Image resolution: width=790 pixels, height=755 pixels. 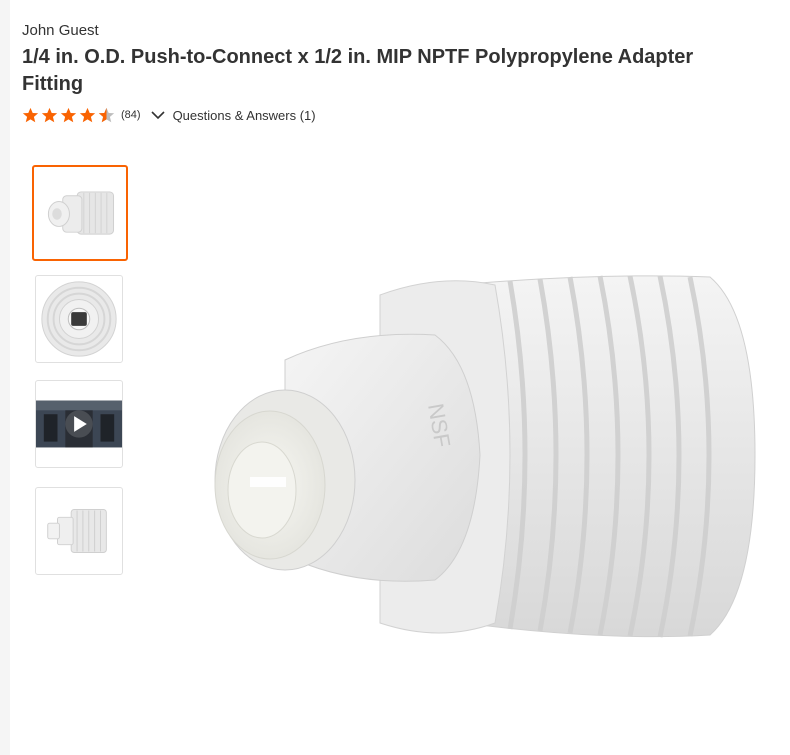 I want to click on thumbnail-front-view, so click(x=79, y=319).